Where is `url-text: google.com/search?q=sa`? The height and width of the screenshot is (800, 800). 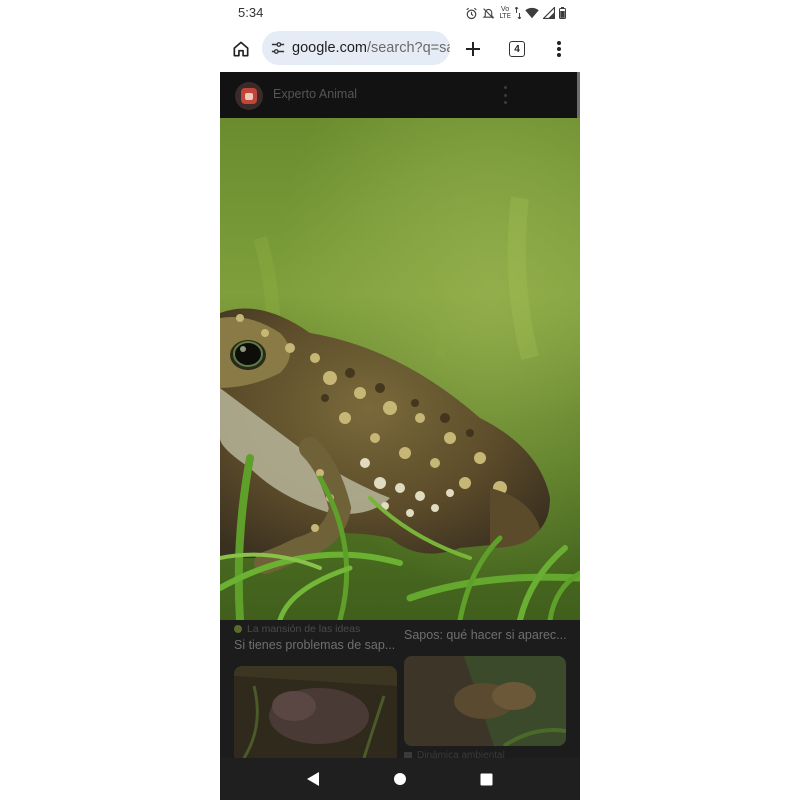
url-text: google.com/search?q=sa is located at coordinates (371, 48).